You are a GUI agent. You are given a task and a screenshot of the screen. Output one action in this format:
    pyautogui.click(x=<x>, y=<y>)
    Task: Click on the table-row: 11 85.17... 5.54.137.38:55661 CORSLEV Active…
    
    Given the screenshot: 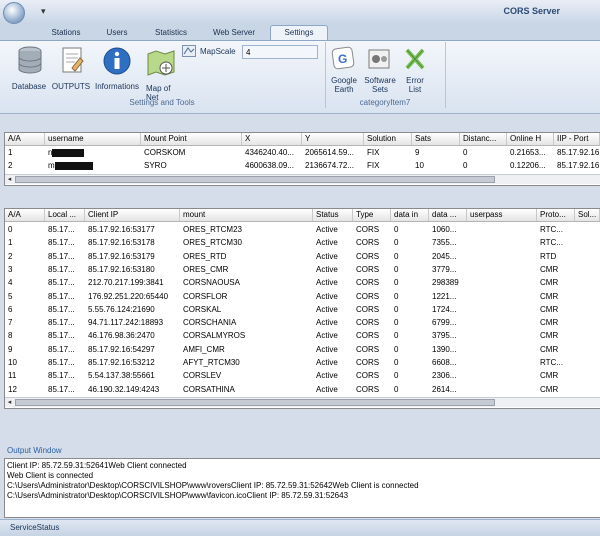 What is the action you would take?
    pyautogui.click(x=302, y=375)
    